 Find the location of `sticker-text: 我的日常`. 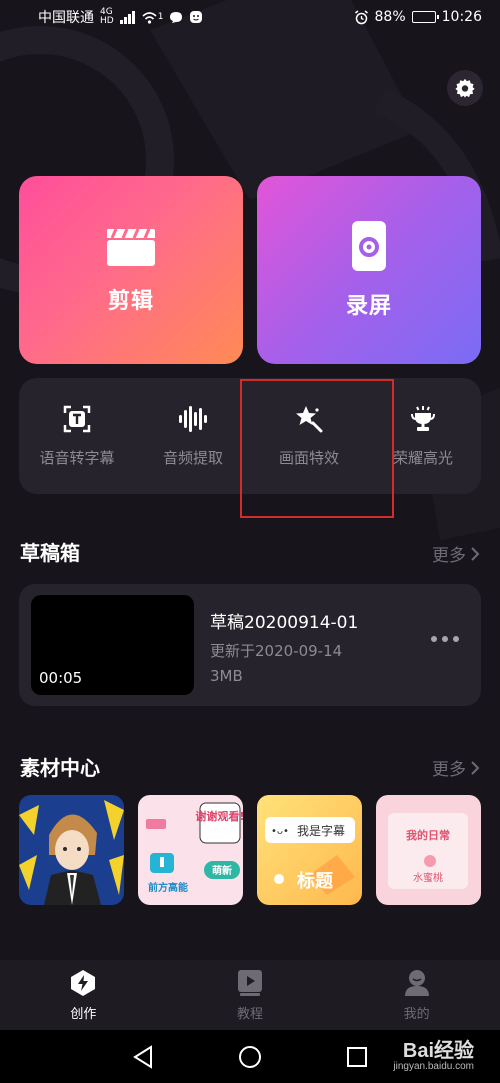

sticker-text: 我的日常 is located at coordinates (428, 835).